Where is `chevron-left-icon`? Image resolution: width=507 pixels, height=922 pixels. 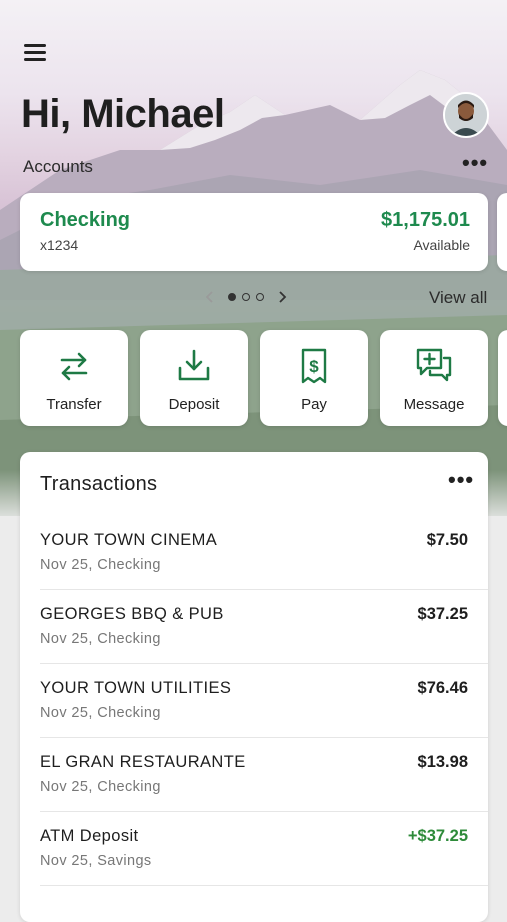
chevron-left-icon is located at coordinates (210, 297).